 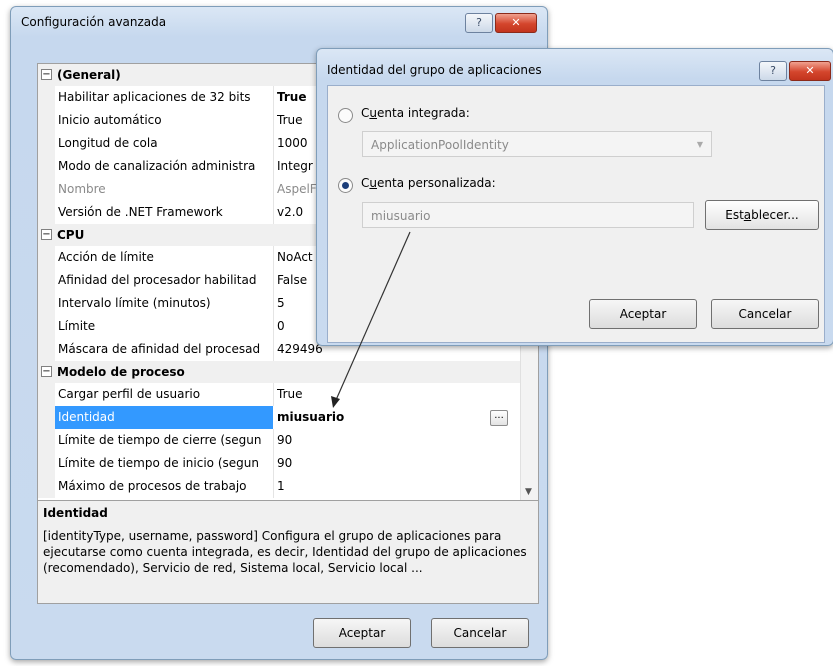 I want to click on dialog-title: Configuración avanzada, so click(x=94, y=22).